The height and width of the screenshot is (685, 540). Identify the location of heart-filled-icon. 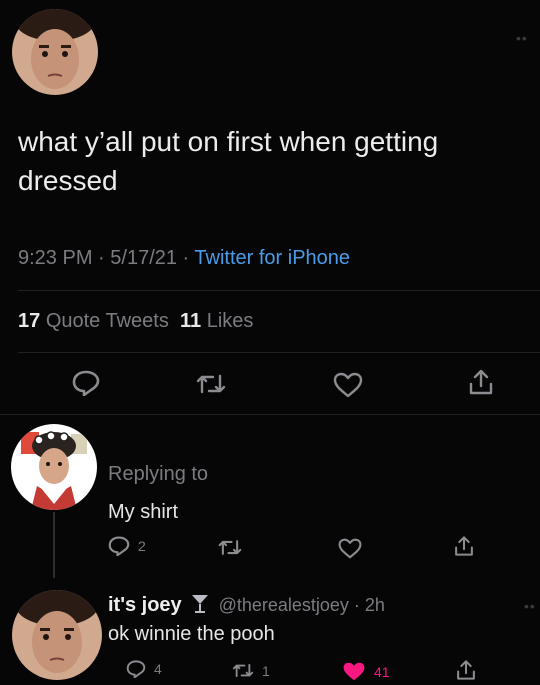
(354, 671).